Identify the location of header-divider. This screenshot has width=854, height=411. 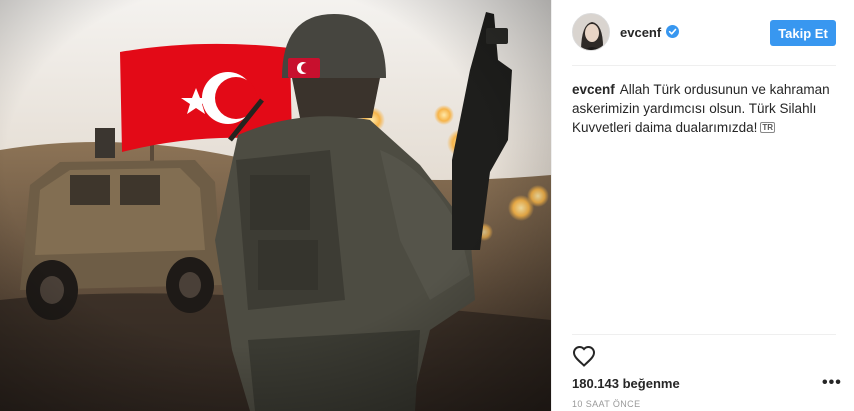
(704, 65).